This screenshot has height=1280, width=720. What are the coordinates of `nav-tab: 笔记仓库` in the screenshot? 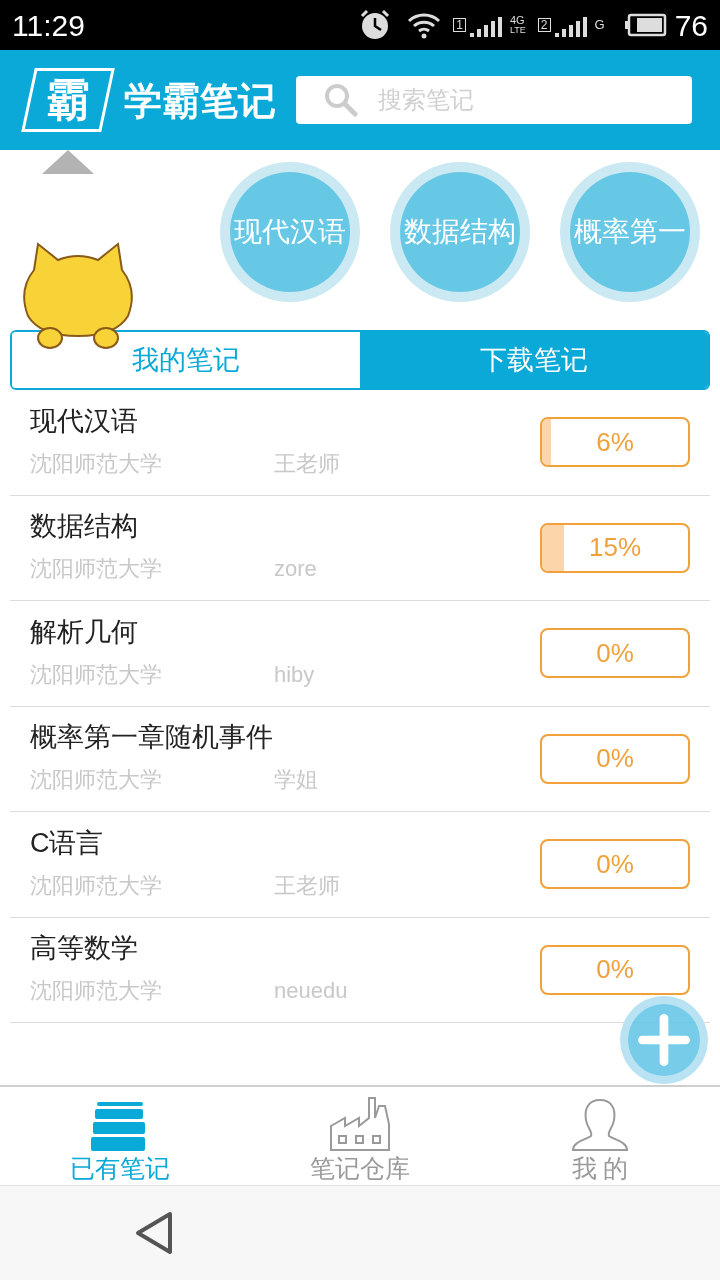 It's located at (360, 1136).